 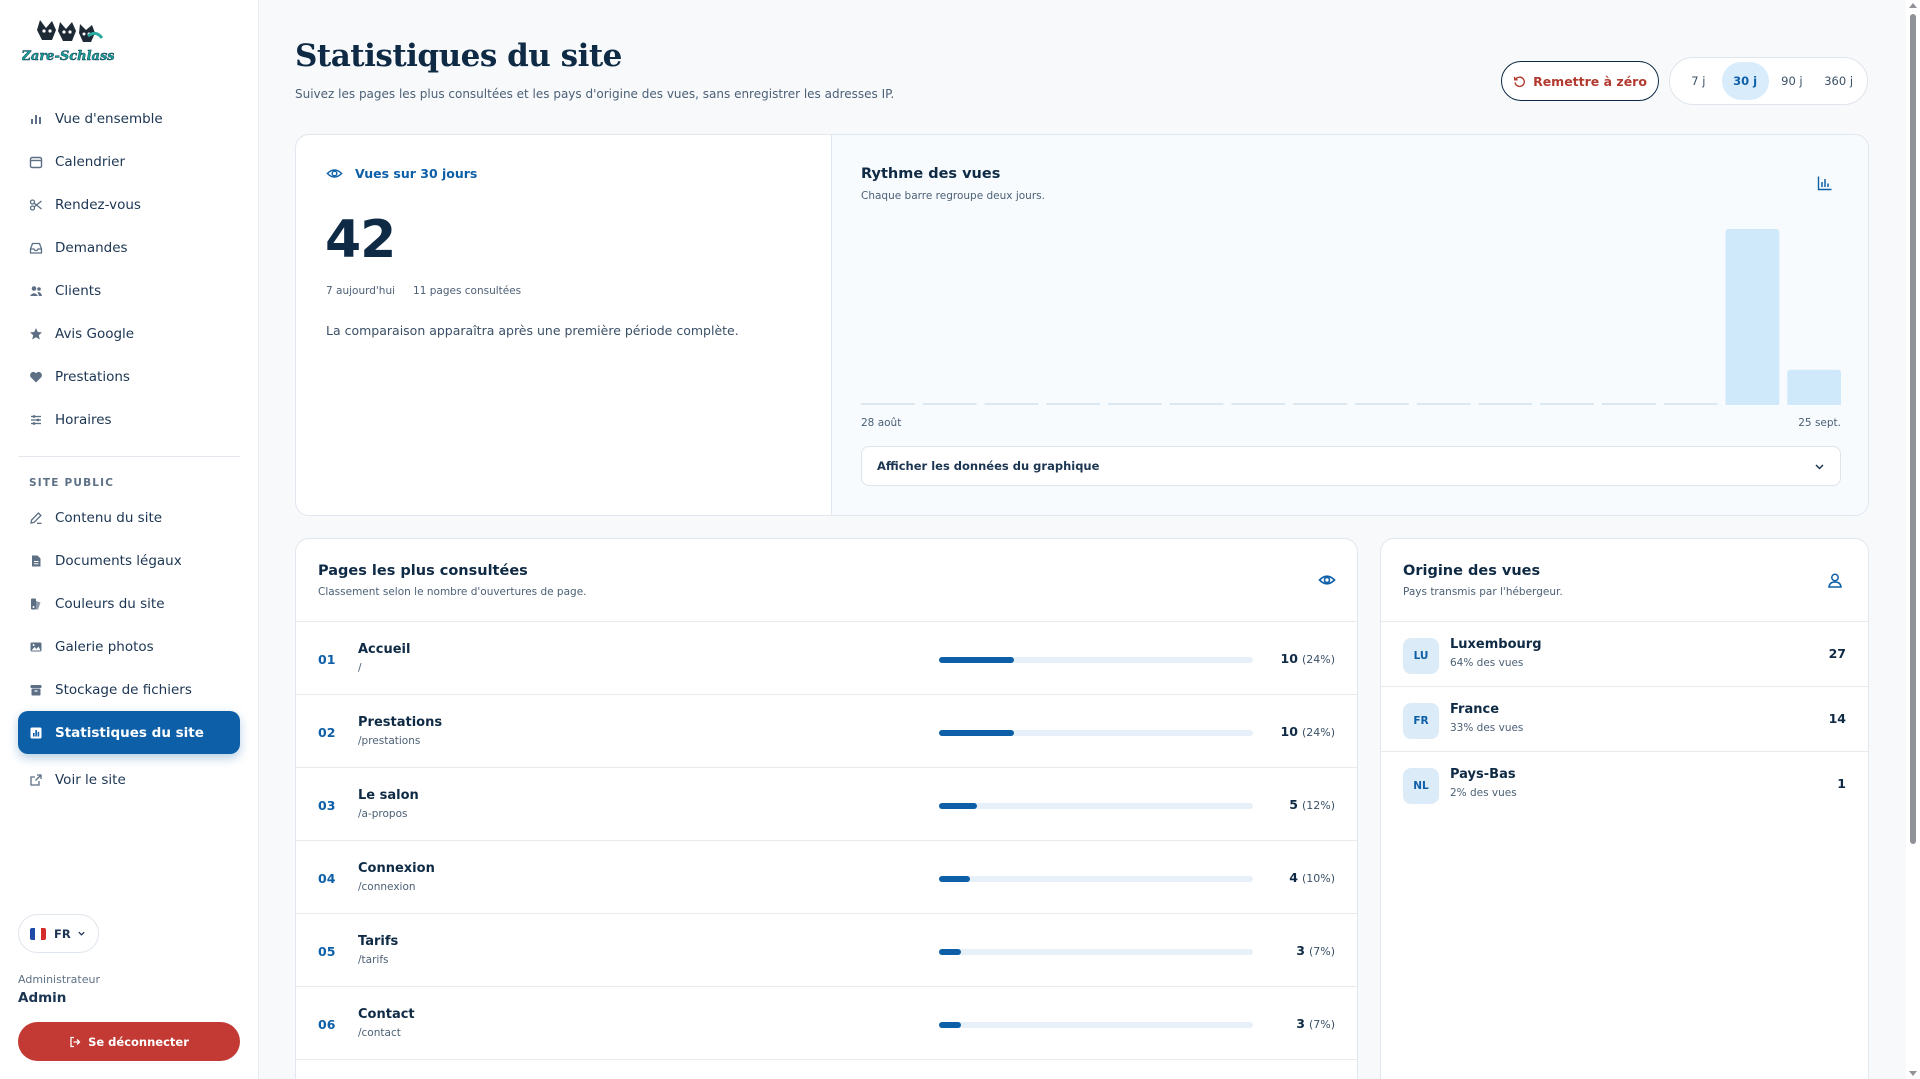 I want to click on top-pages-title: Pages les plus consultées, so click(x=423, y=571).